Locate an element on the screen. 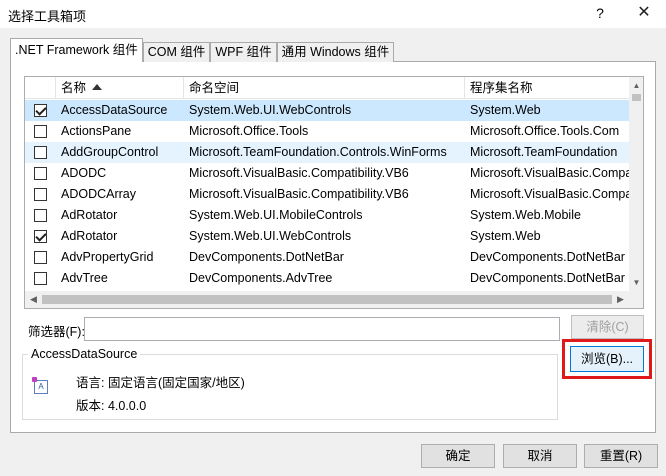 This screenshot has height=476, width=666. cell-assembly: Microsoft.TeamFoundation is located at coordinates (544, 152).